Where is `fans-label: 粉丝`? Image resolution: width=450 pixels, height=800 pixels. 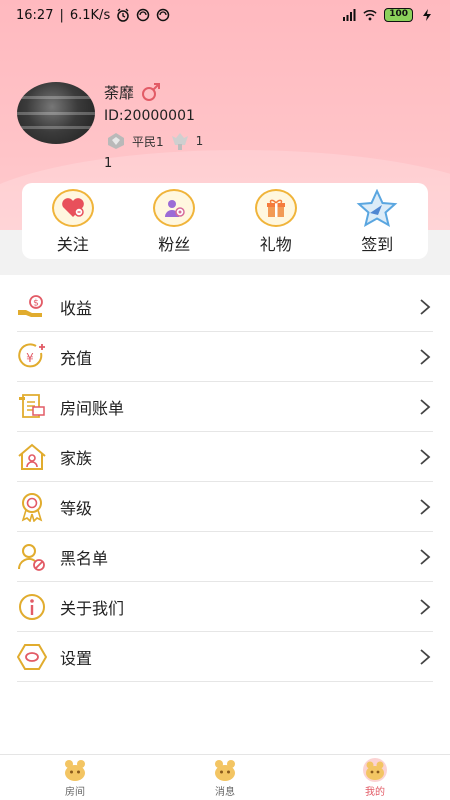
fans-label: 粉丝 is located at coordinates (174, 244).